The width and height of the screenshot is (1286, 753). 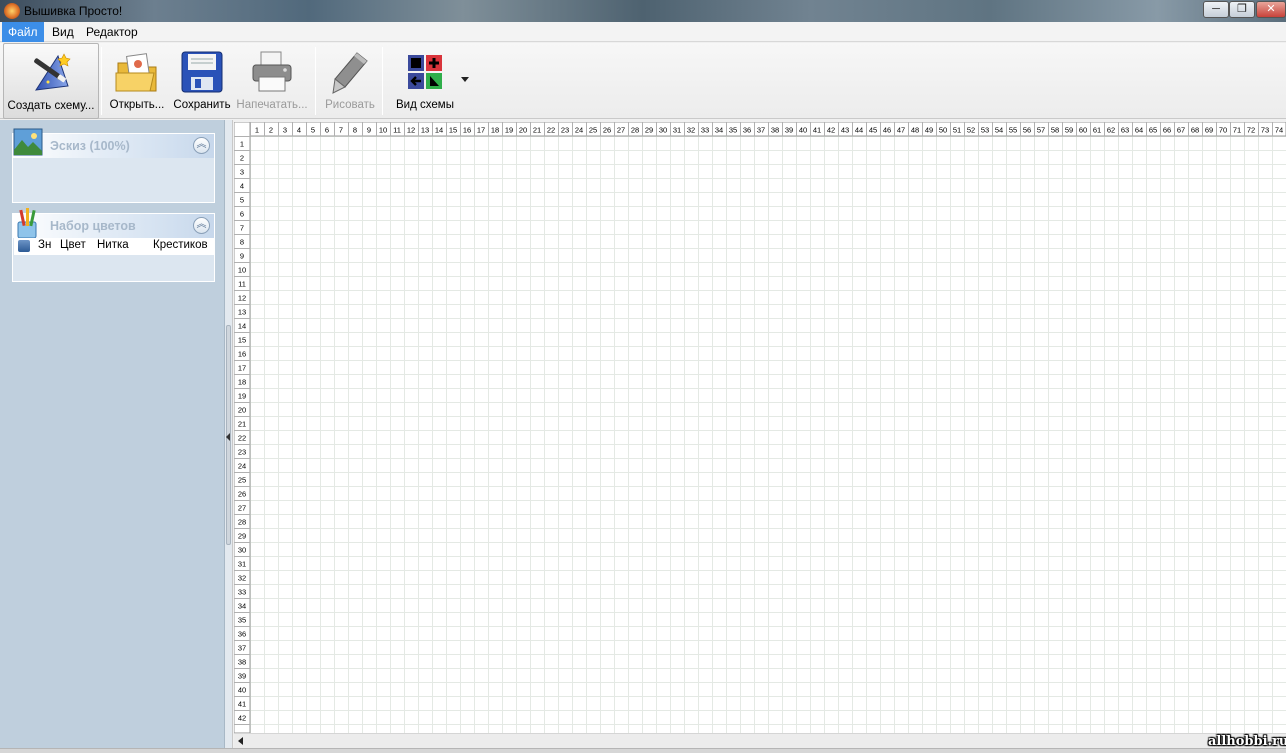 What do you see at coordinates (271, 130) in the screenshot?
I see `column-number: 2` at bounding box center [271, 130].